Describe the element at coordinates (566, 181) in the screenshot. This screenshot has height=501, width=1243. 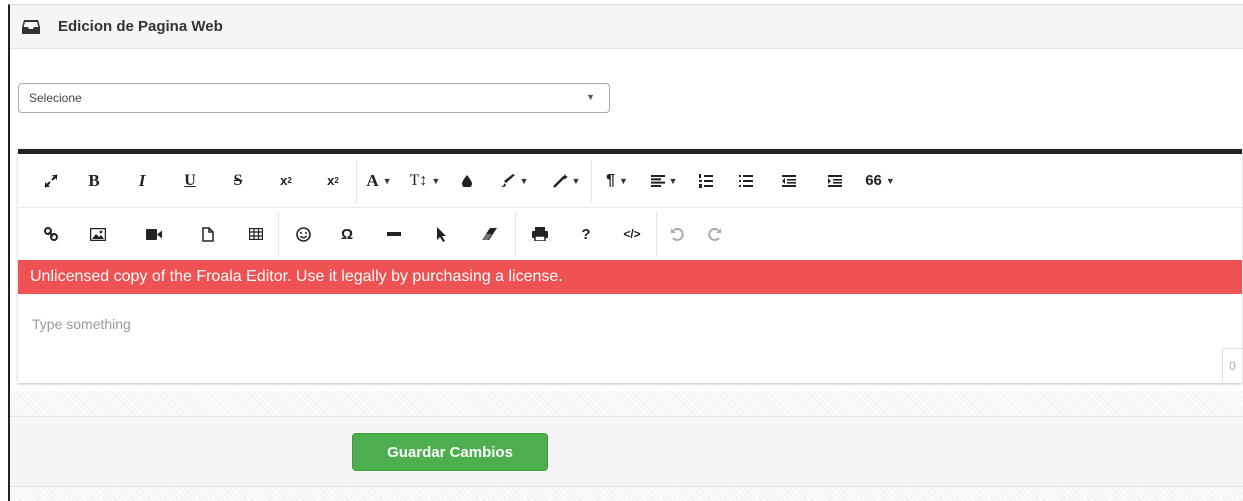
I see `paragraph-style-icon: ▼` at that location.